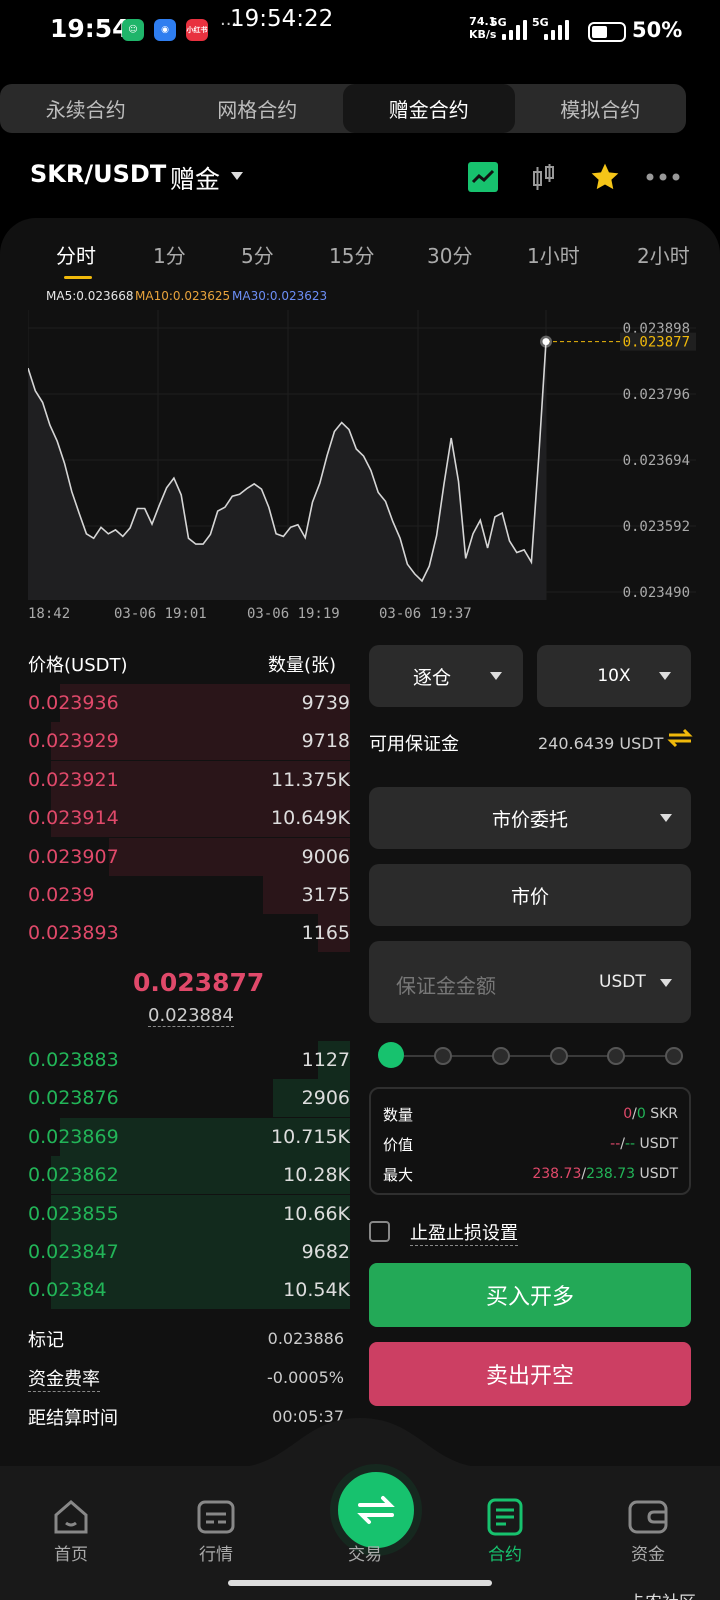  I want to click on tpsl-label: 止盈止损设置, so click(464, 1232).